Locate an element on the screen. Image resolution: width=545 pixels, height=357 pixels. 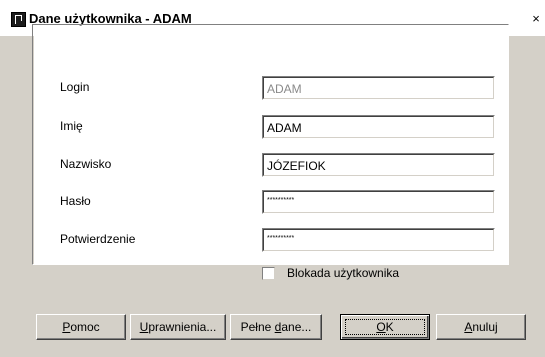
ok-button-label: K is located at coordinates (389, 327).